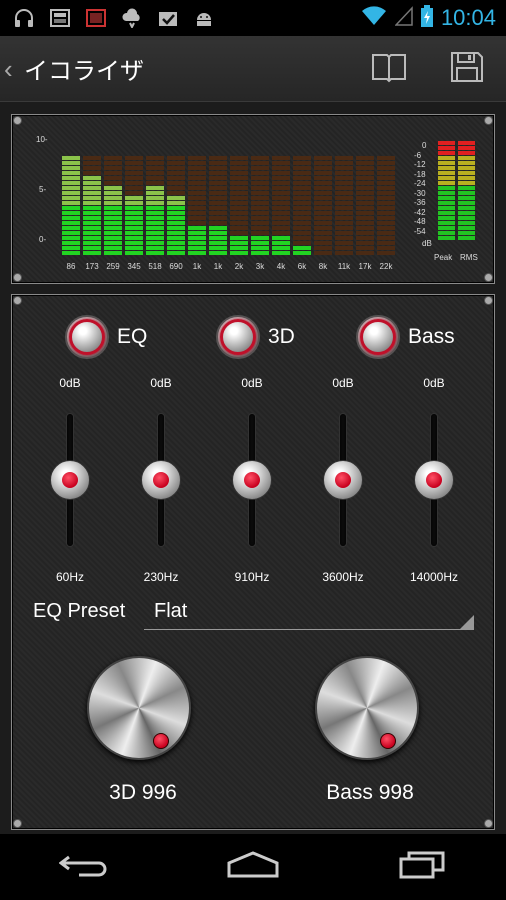 The width and height of the screenshot is (506, 900). Describe the element at coordinates (405, 337) in the screenshot. I see `bass-toggle: Bass` at that location.